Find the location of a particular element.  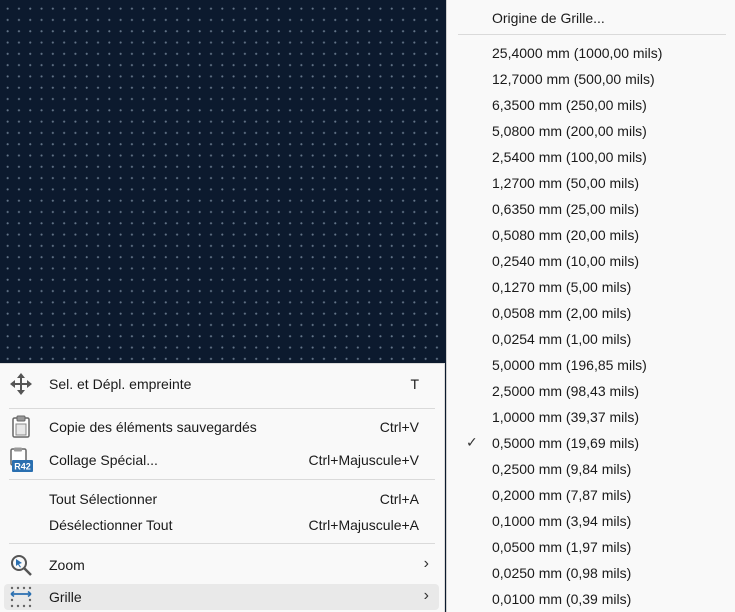

menu-item-shortcut: T is located at coordinates (414, 384).